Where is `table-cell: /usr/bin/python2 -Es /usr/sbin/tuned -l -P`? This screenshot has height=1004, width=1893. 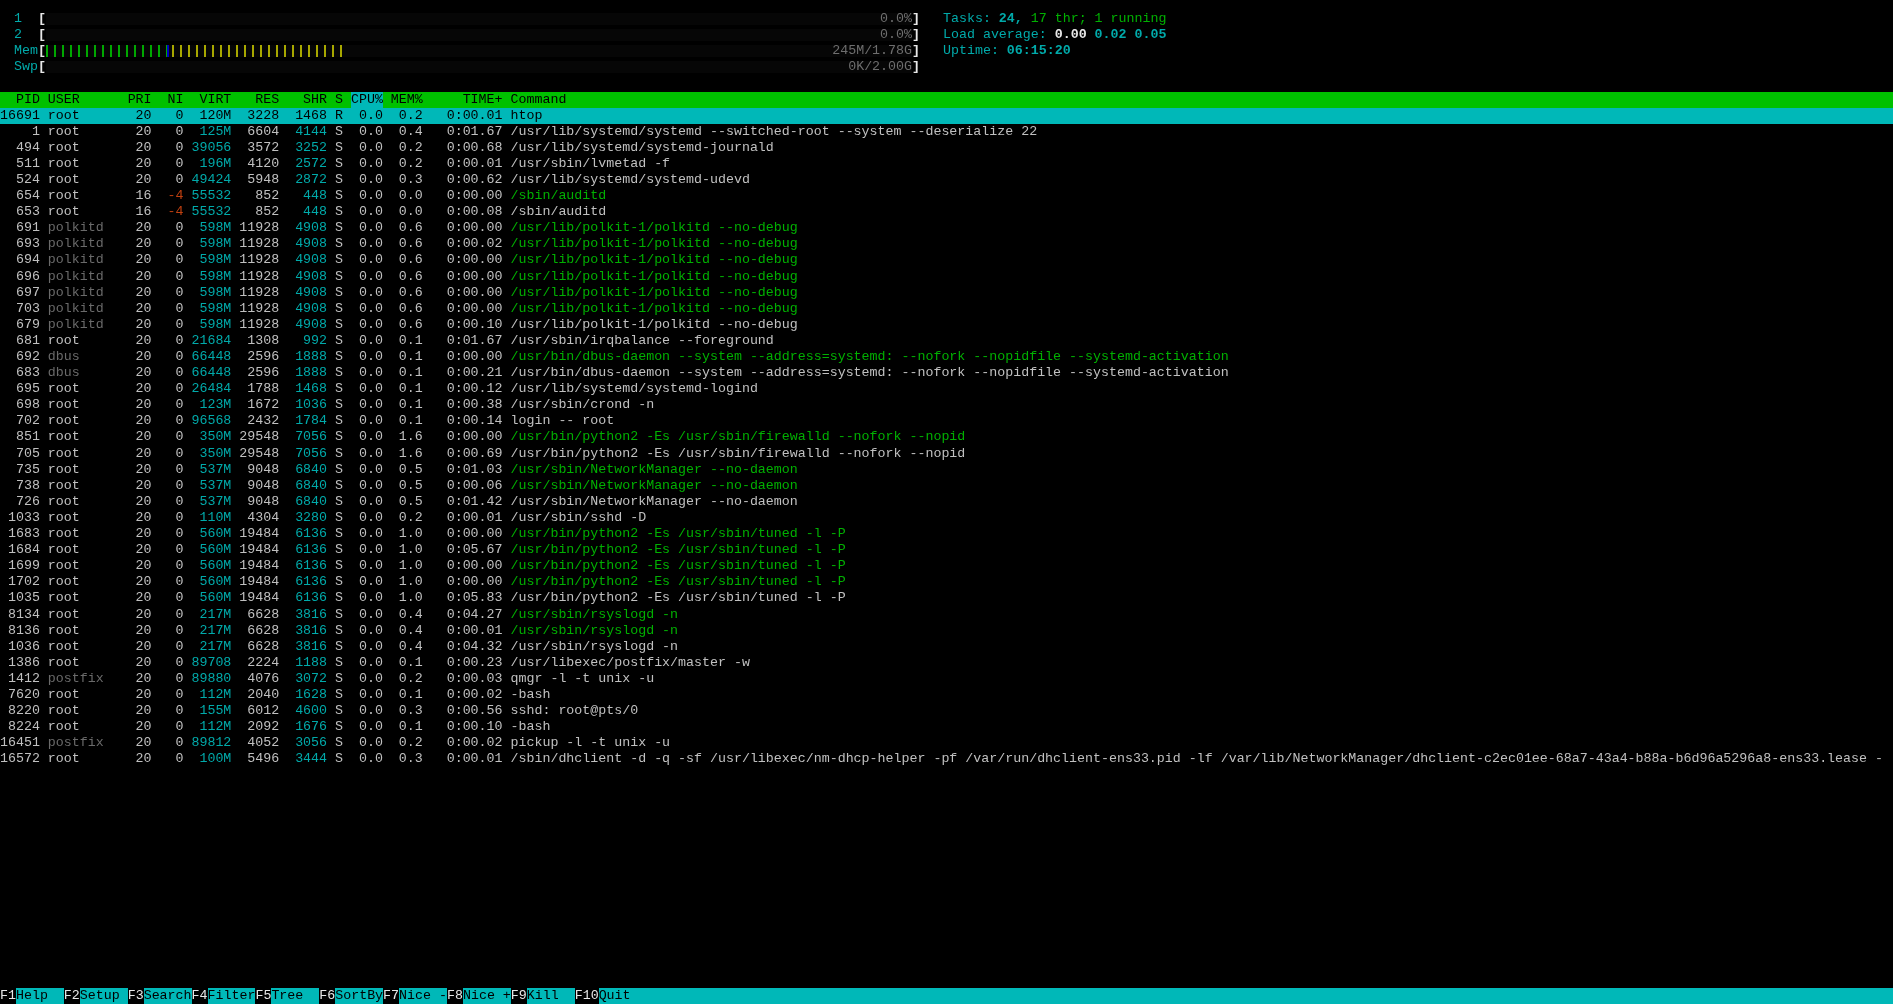
table-cell: /usr/bin/python2 -Es /usr/sbin/tuned -l -P is located at coordinates (678, 582).